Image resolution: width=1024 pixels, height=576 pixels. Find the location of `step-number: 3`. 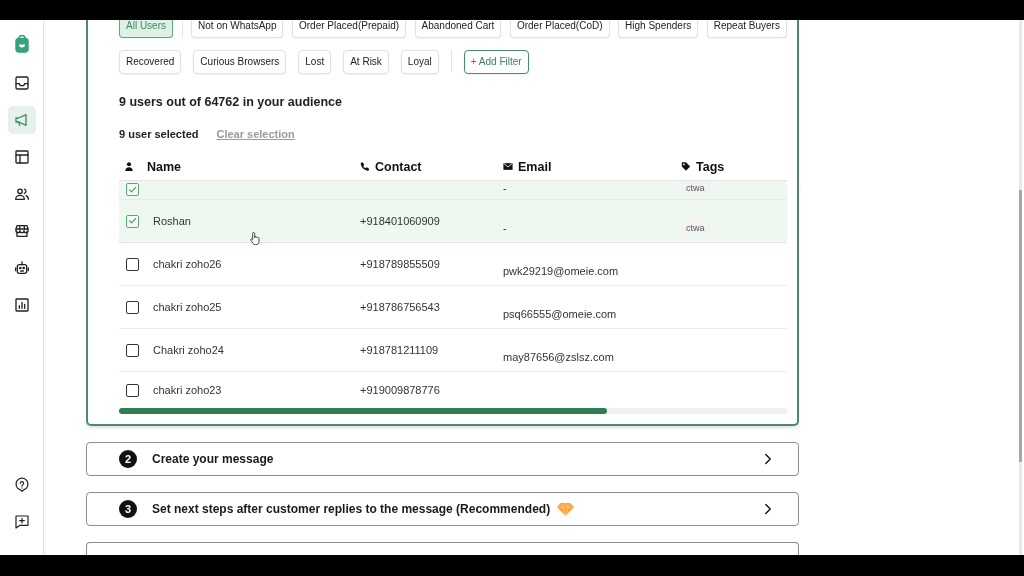

step-number: 3 is located at coordinates (128, 509).